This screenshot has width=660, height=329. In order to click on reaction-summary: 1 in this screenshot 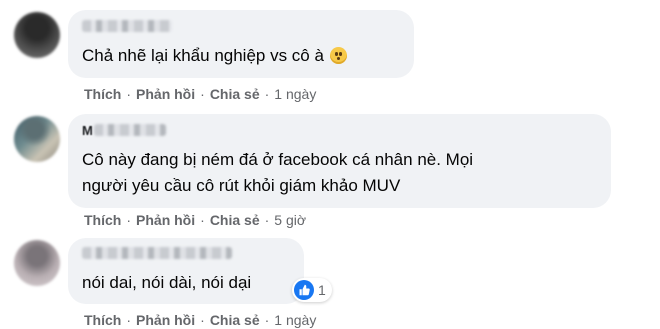, I will do `click(312, 290)`.